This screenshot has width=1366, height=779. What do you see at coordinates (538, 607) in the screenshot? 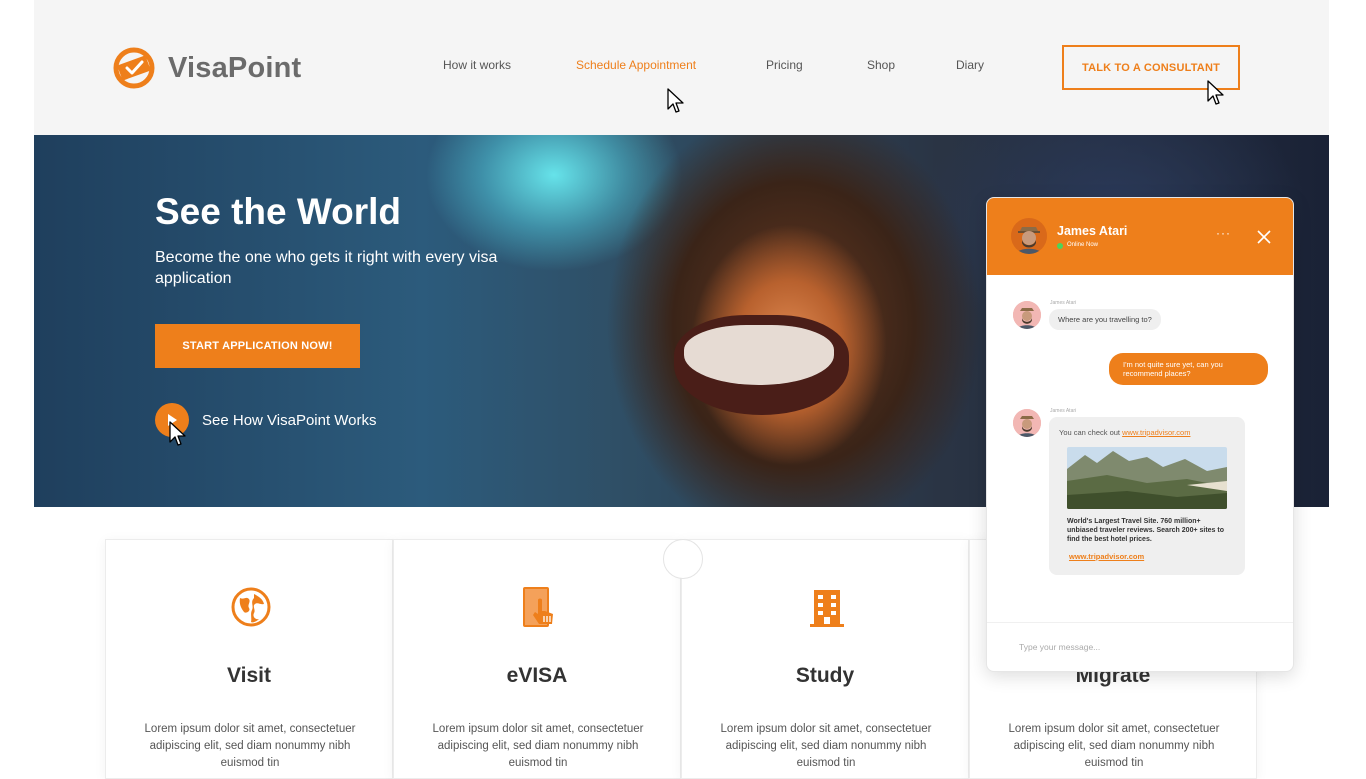
I see `phone-tap-icon` at bounding box center [538, 607].